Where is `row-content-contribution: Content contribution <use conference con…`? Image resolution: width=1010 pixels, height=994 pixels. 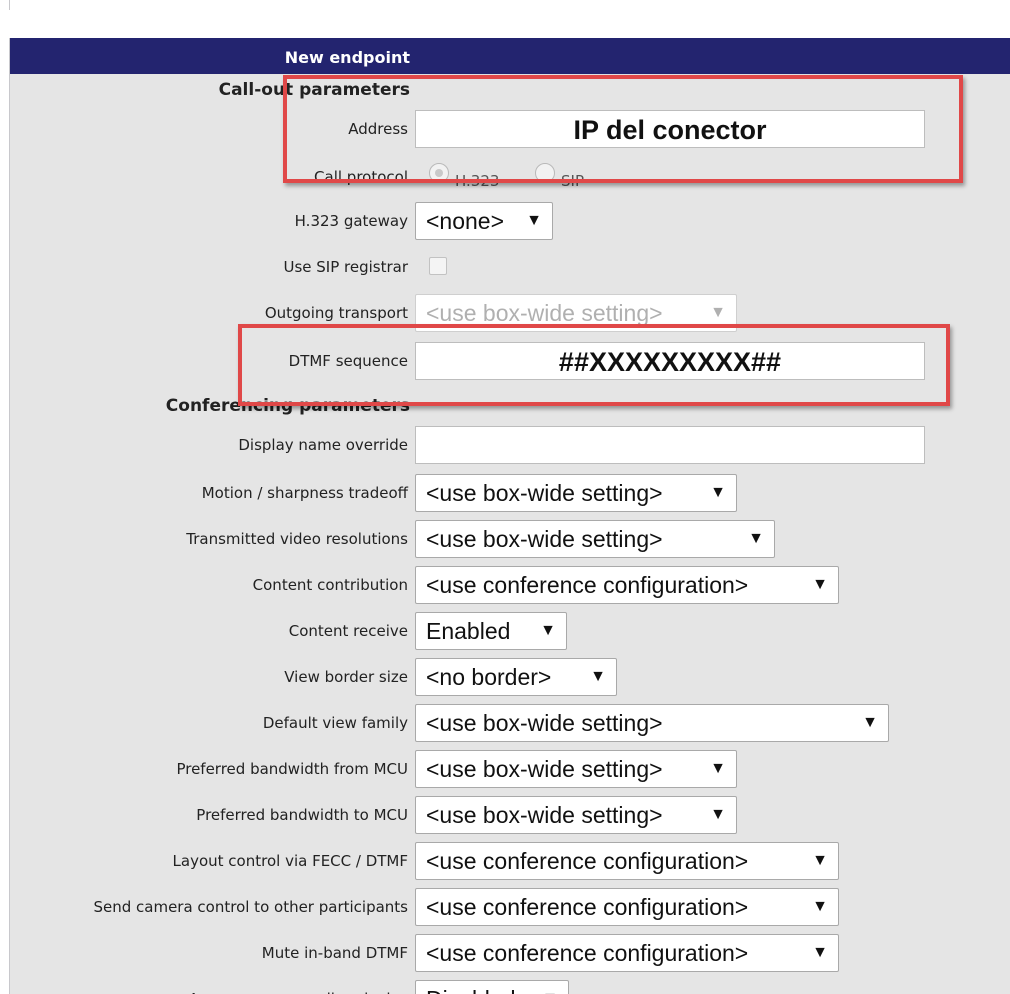 row-content-contribution: Content contribution <use conference con… is located at coordinates (510, 585).